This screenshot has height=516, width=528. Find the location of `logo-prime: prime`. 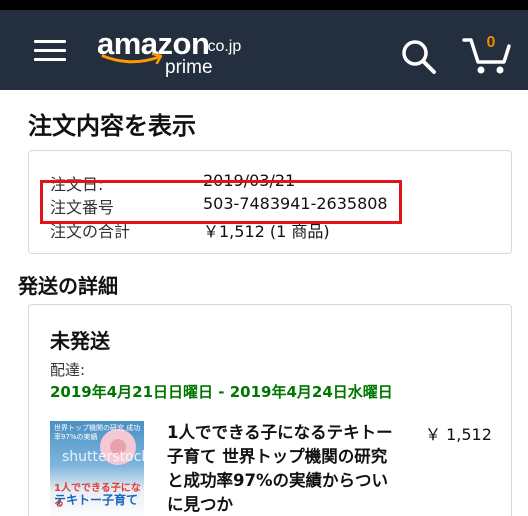

logo-prime: prime is located at coordinates (189, 67).